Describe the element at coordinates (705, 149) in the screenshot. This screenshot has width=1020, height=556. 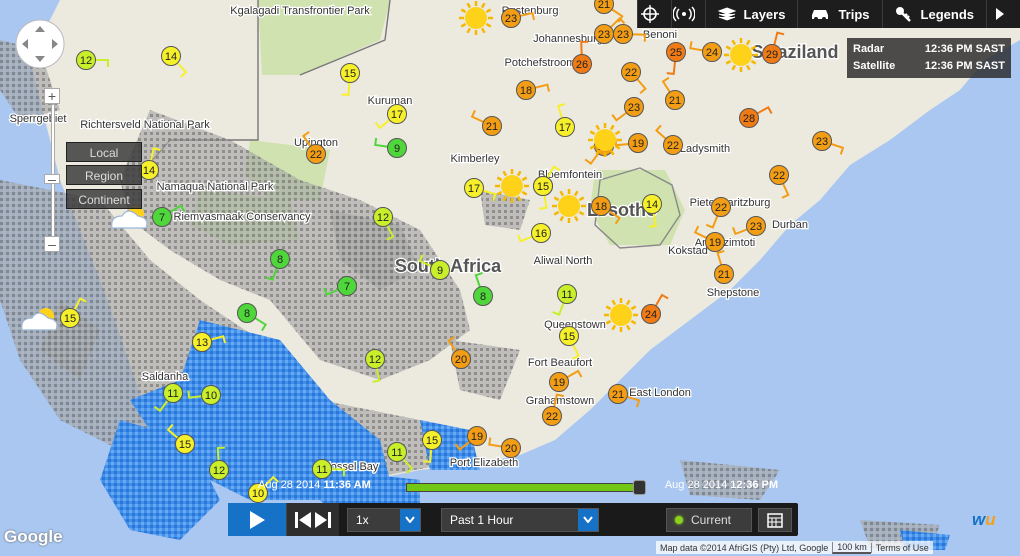
I see `place-label: Ladysmith` at that location.